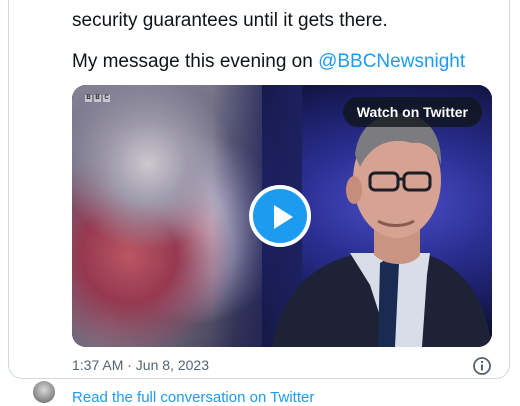 This screenshot has width=520, height=406. I want to click on tweet-text-message: My message this evening on @BBCNewsnight, so click(282, 62).